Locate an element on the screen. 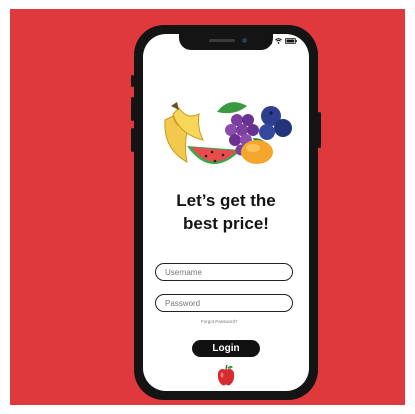 This screenshot has height=414, width=415. wifi-icon is located at coordinates (278, 41).